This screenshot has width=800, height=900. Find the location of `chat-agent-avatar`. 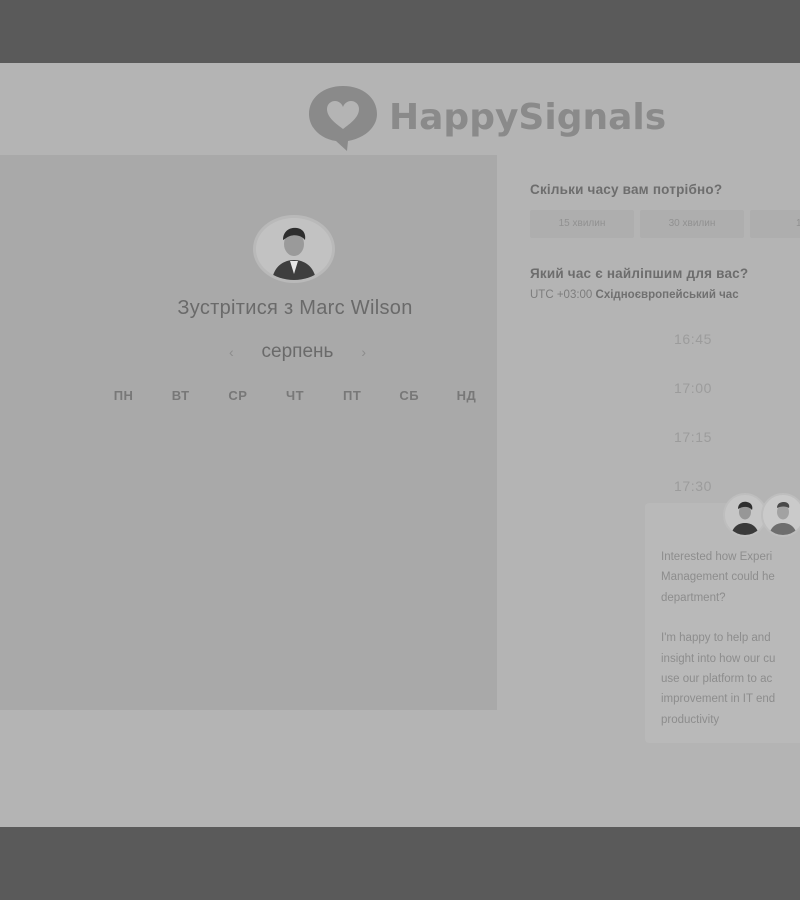

chat-agent-avatar is located at coordinates (780, 515).